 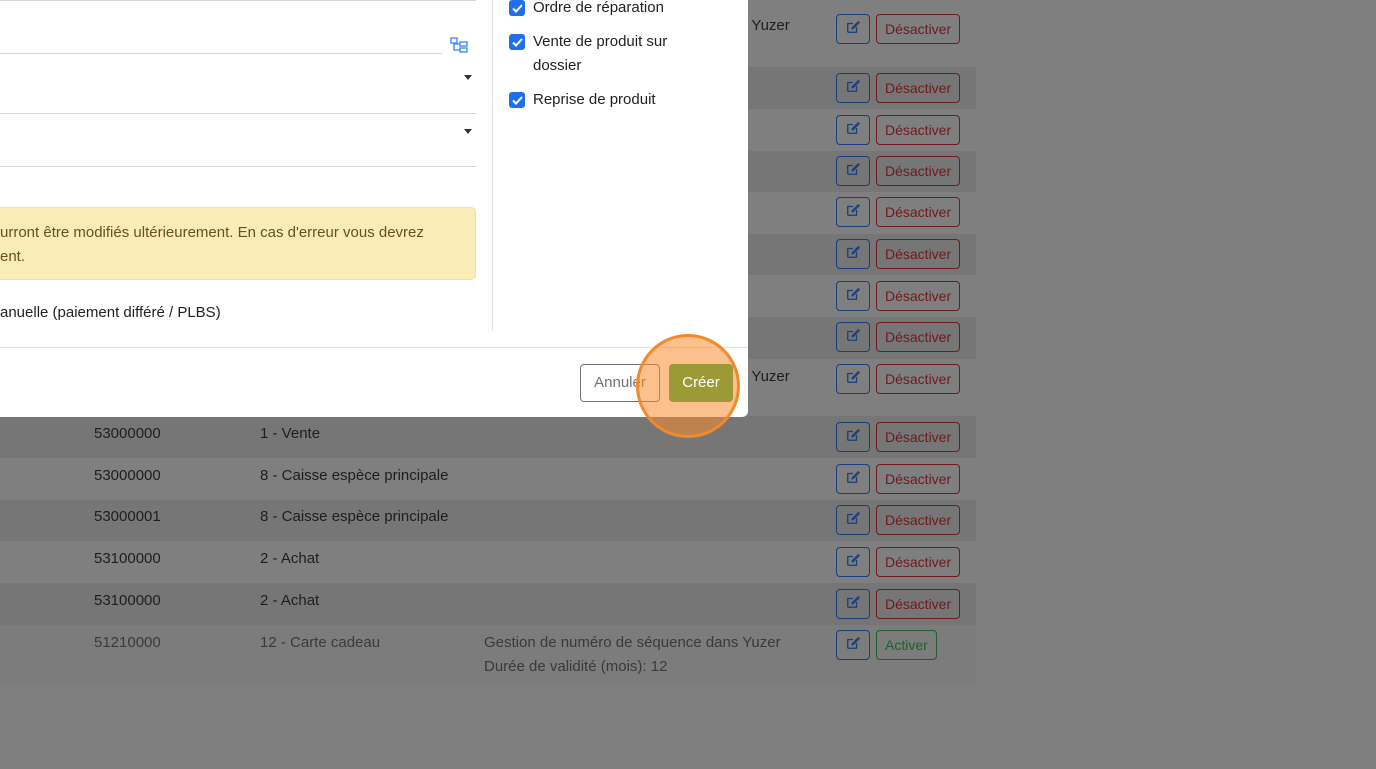 I want to click on account-type: 12 - Carte cadeau, so click(x=320, y=642).